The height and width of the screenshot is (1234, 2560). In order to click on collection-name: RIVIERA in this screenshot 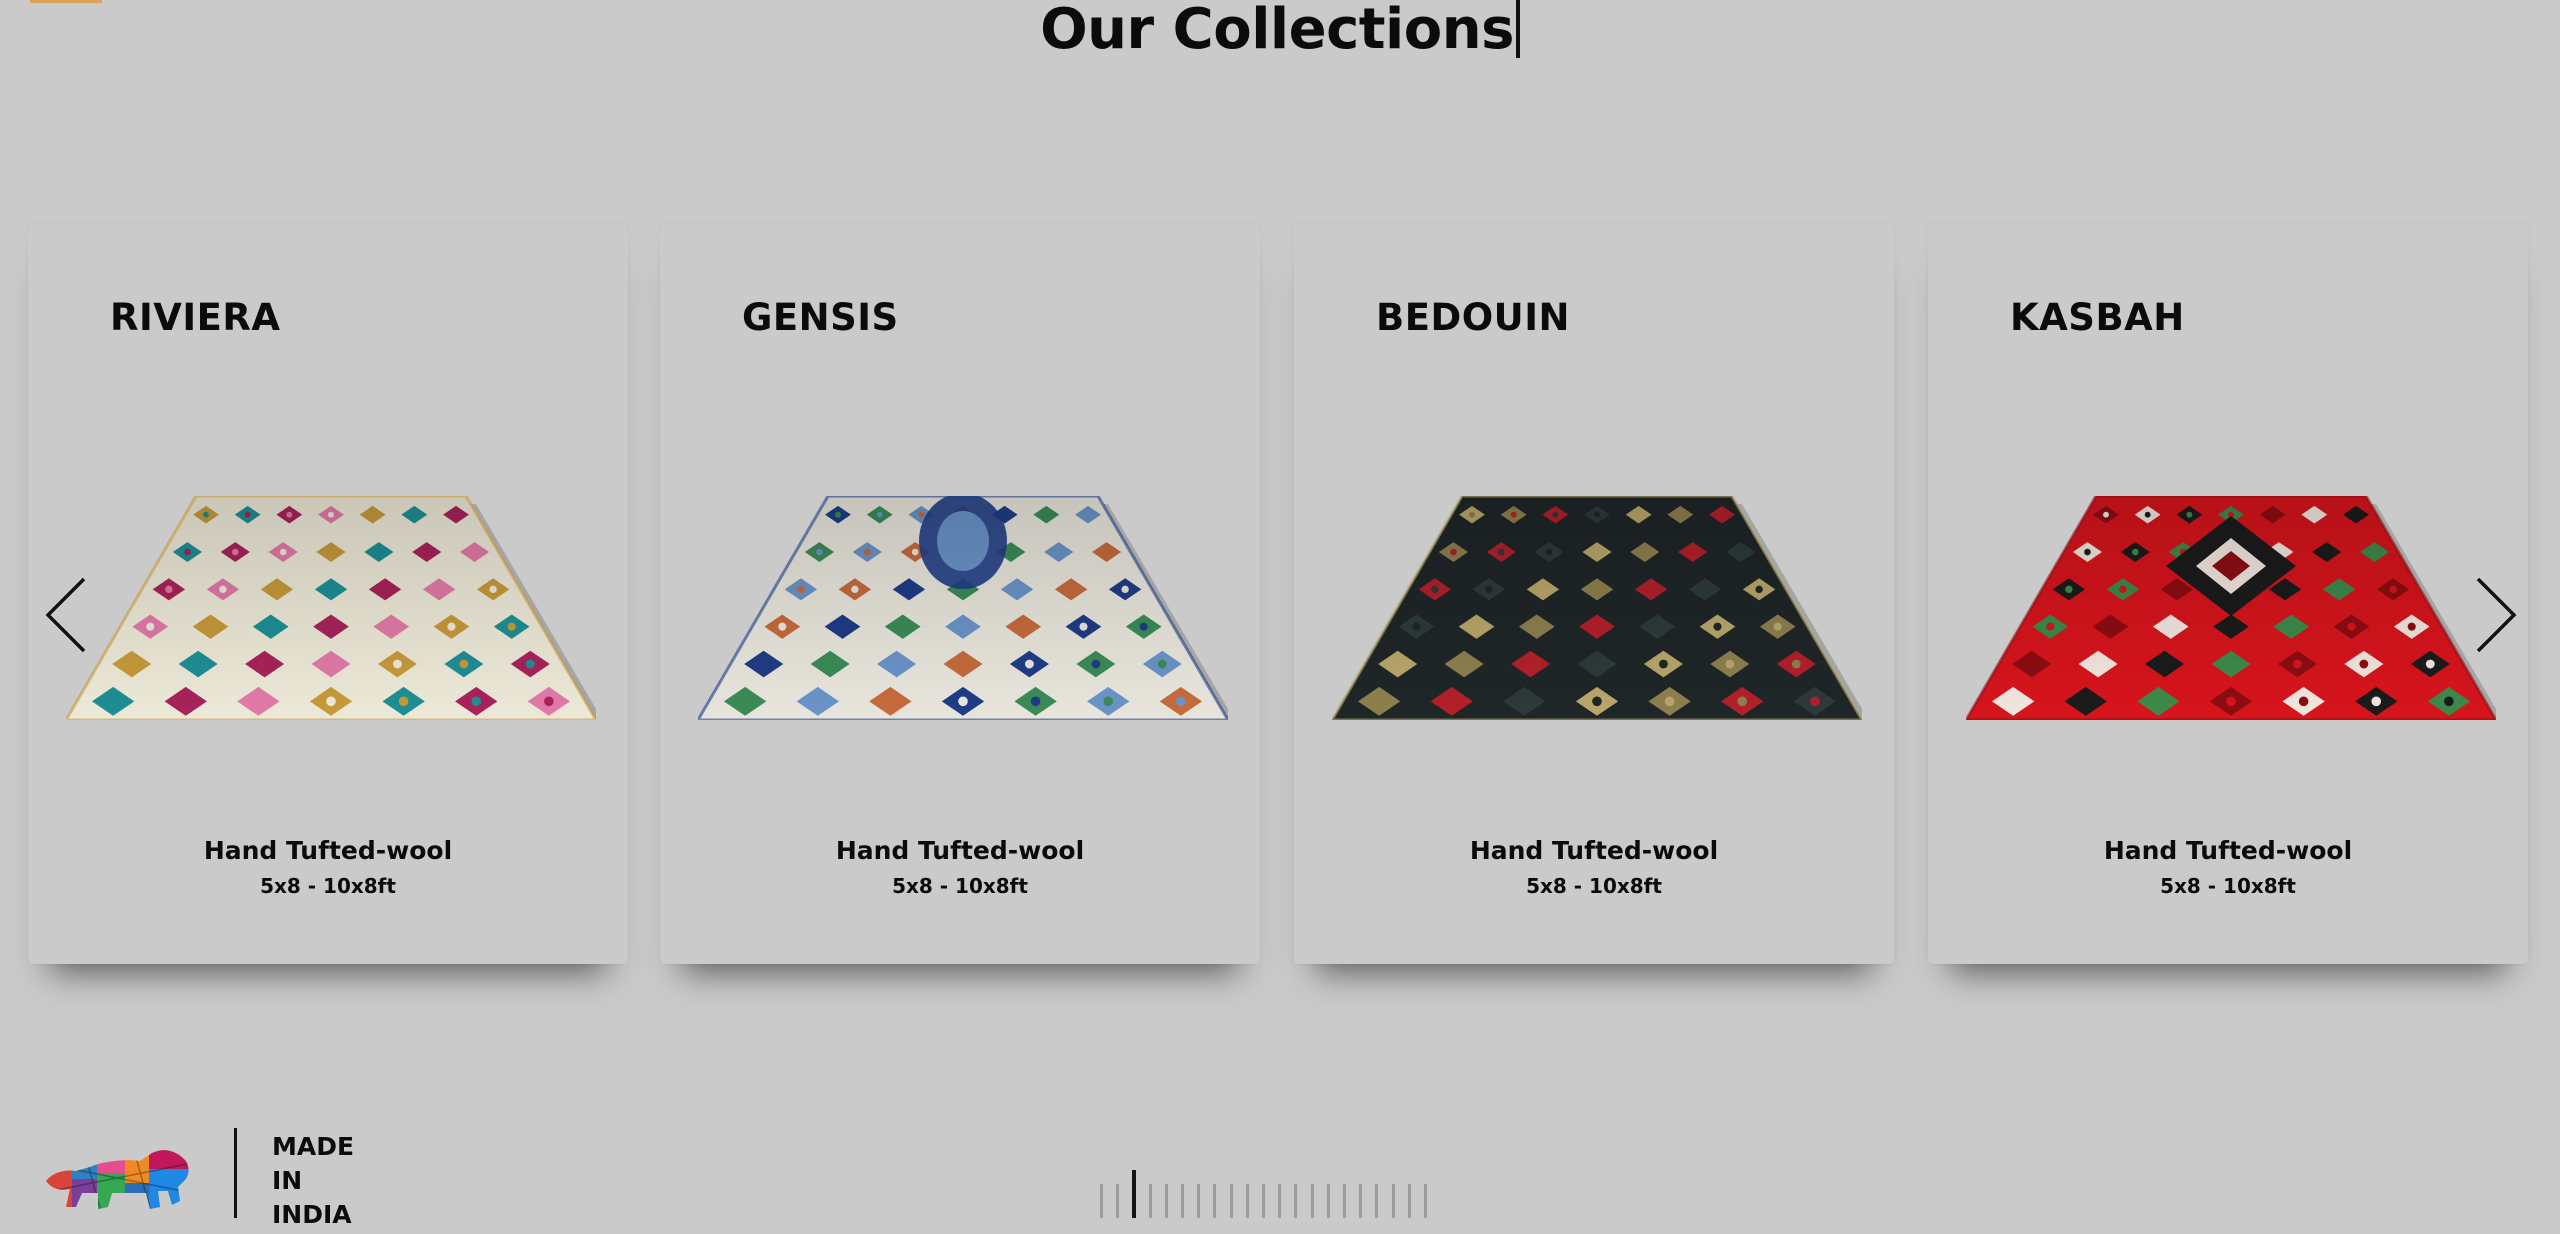, I will do `click(195, 317)`.